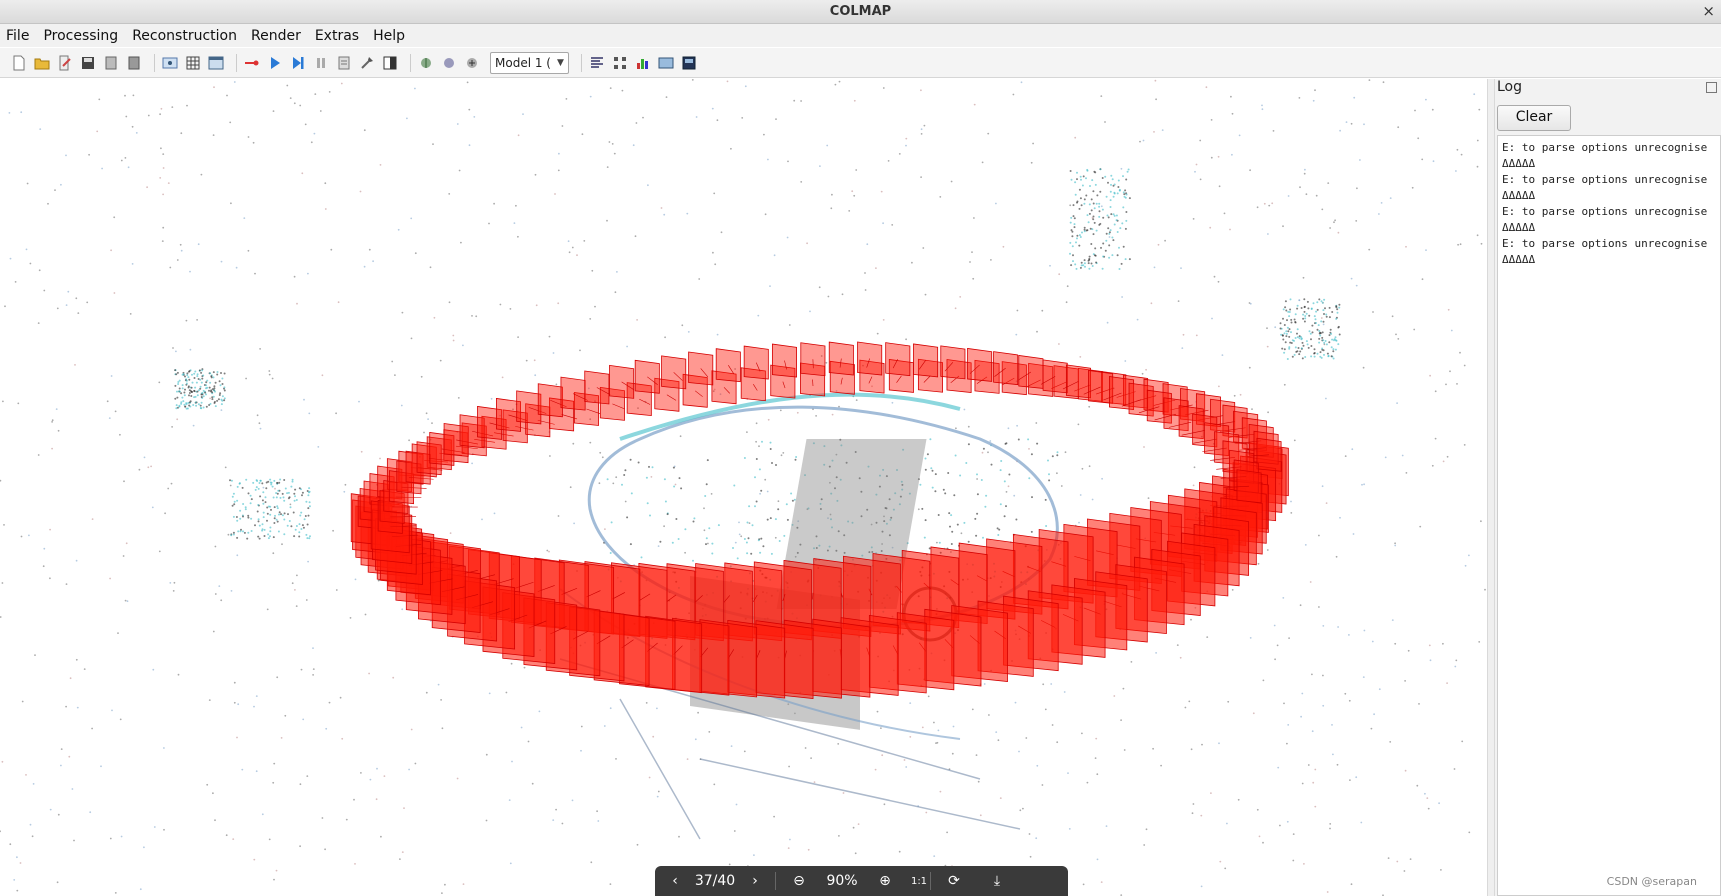 The width and height of the screenshot is (1721, 896). I want to click on reconstruction-options-icon, so click(344, 63).